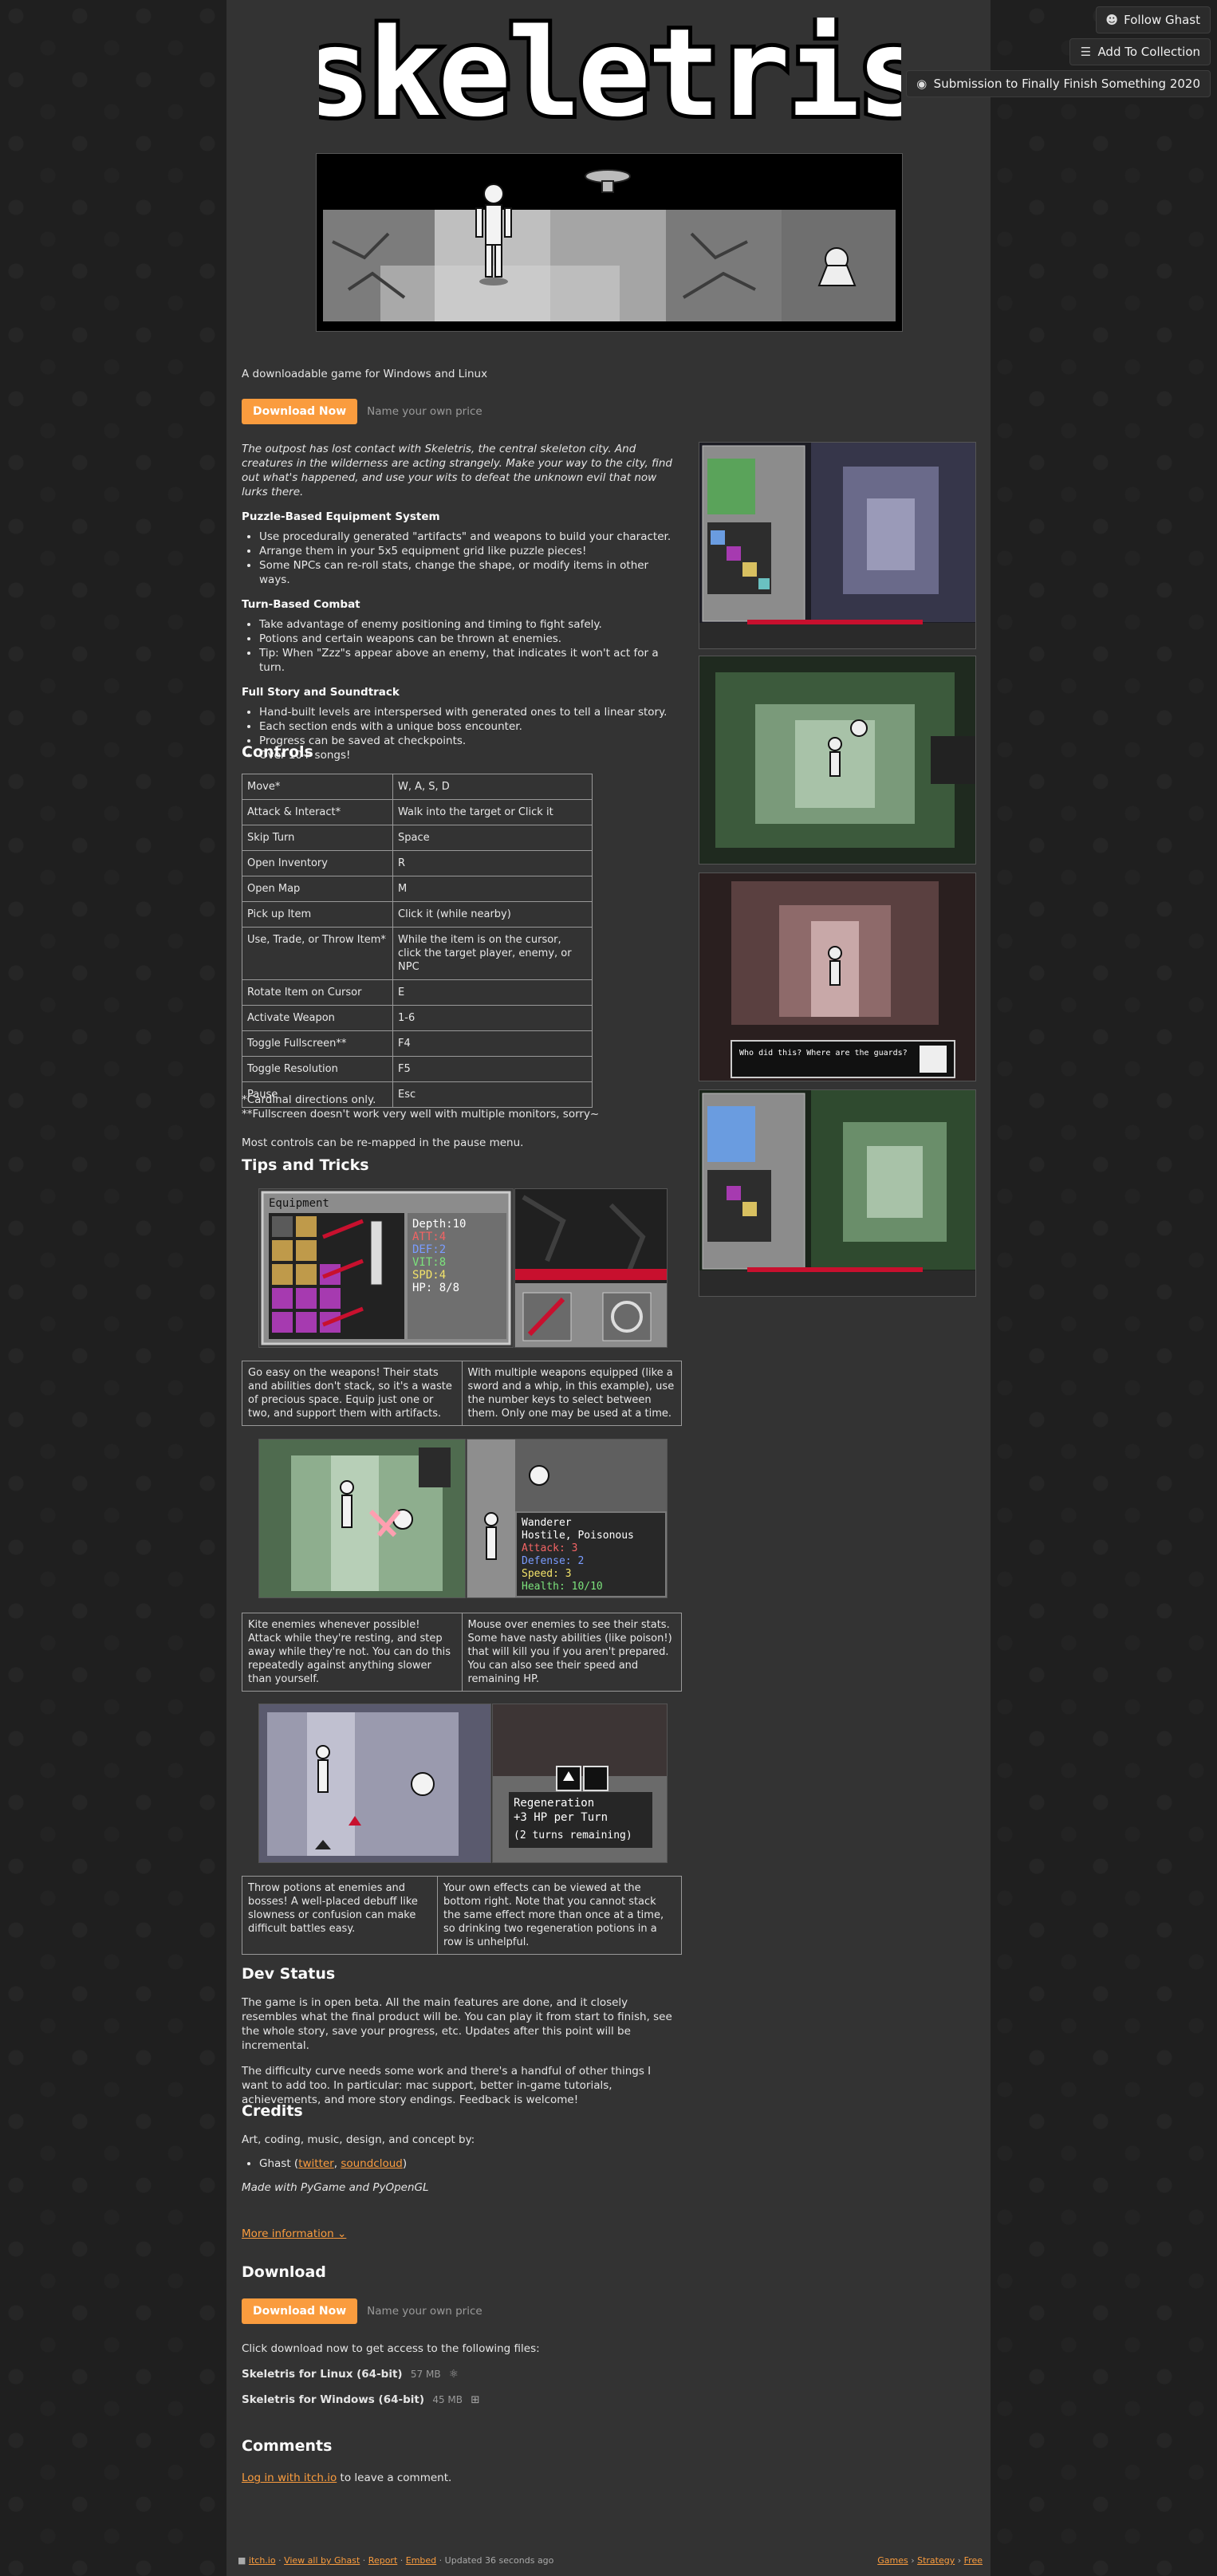 The image size is (1217, 2576). Describe the element at coordinates (465, 2272) in the screenshot. I see `download-heading-block: Download` at that location.